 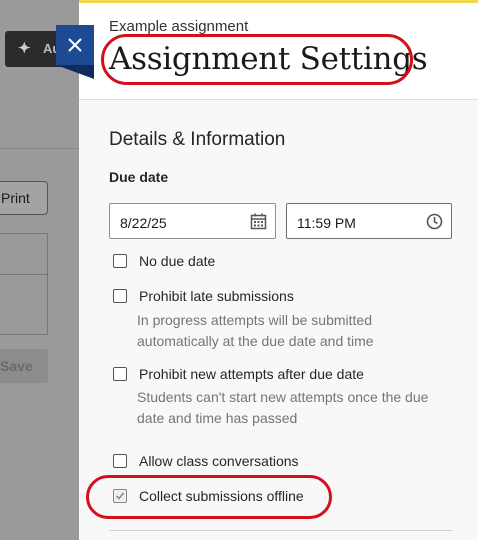 What do you see at coordinates (219, 461) in the screenshot?
I see `class-conversations-label: Allow class conversations` at bounding box center [219, 461].